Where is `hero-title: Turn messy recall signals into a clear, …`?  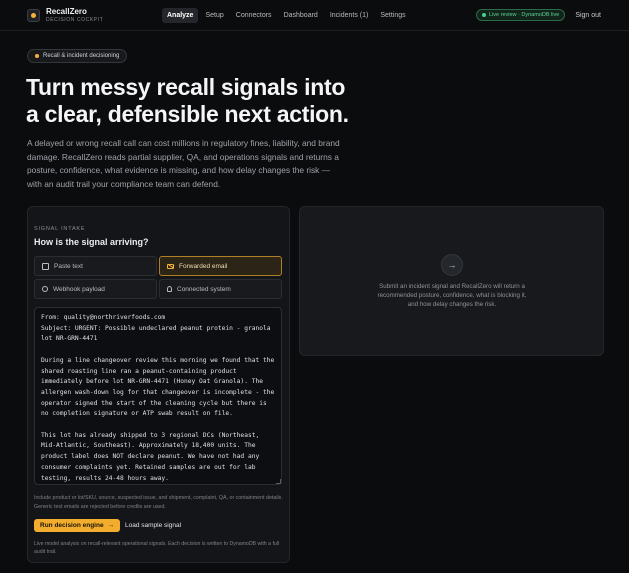
hero-title: Turn messy recall signals into a clear, … is located at coordinates (187, 100).